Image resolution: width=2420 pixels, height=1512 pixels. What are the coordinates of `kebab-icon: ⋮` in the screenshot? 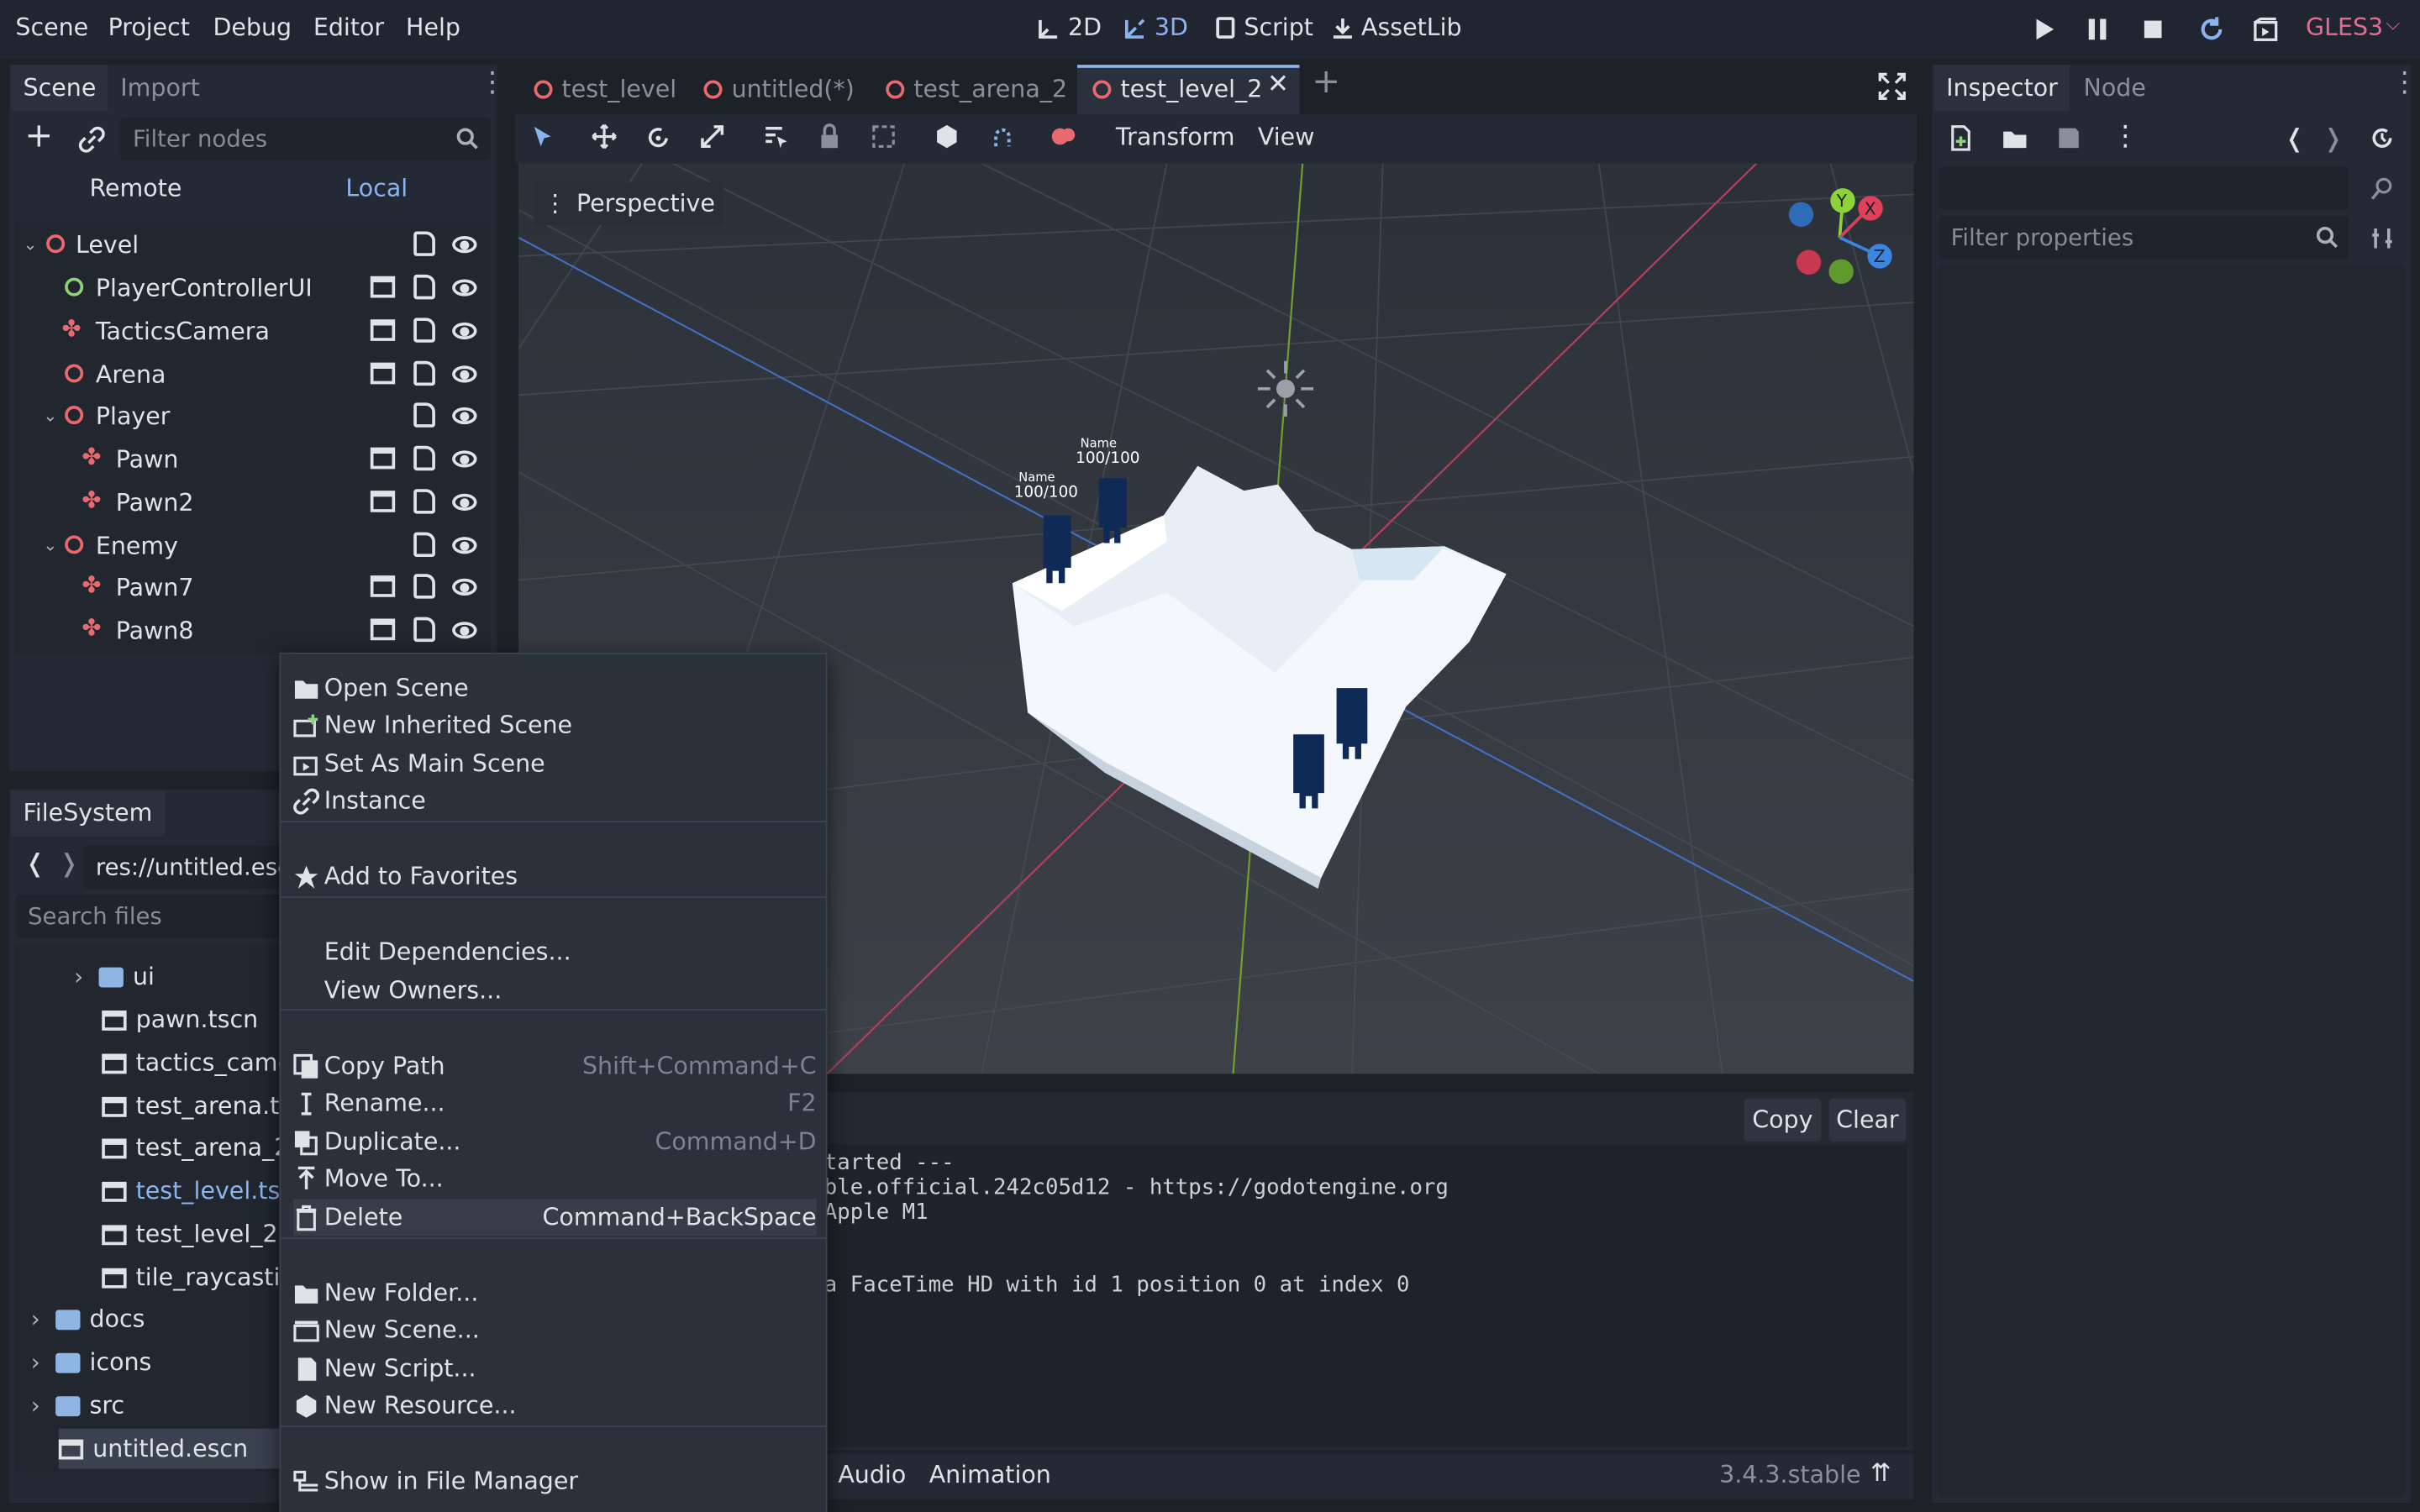 It's located at (2125, 136).